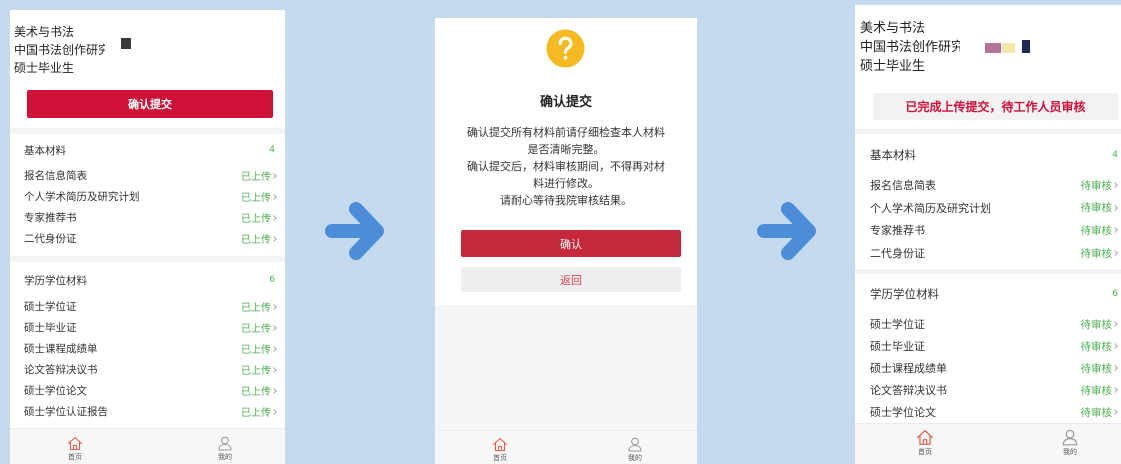 The width and height of the screenshot is (1121, 464). I want to click on list-item: 硕士毕业证 待审核, so click(988, 346).